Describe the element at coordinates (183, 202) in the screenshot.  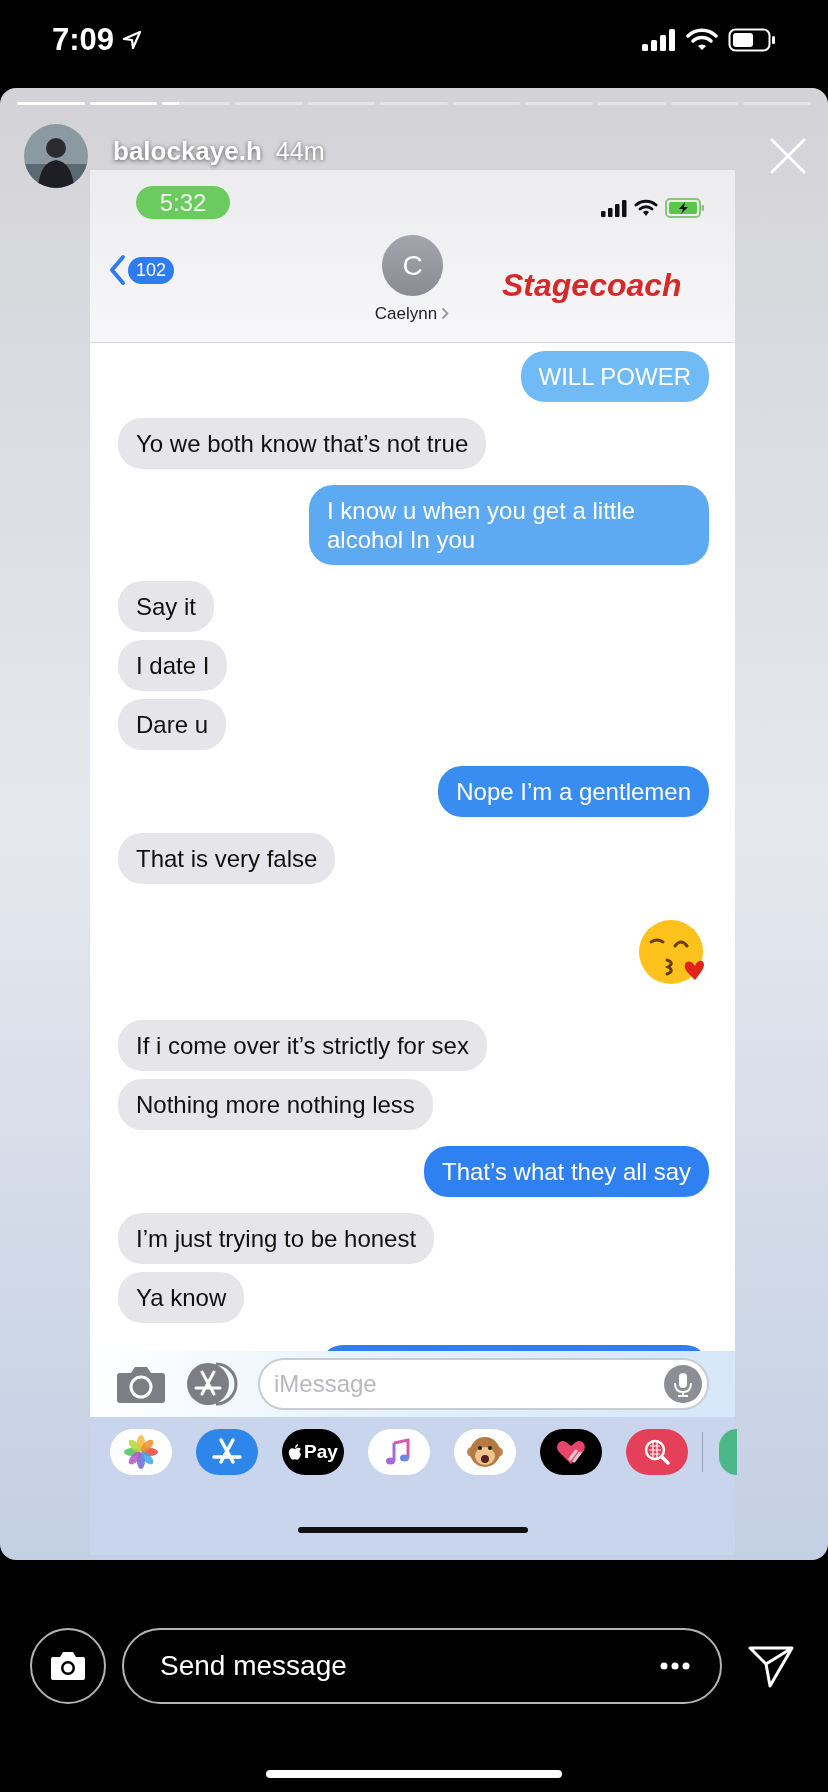
I see `call-time-pill: 5:32` at that location.